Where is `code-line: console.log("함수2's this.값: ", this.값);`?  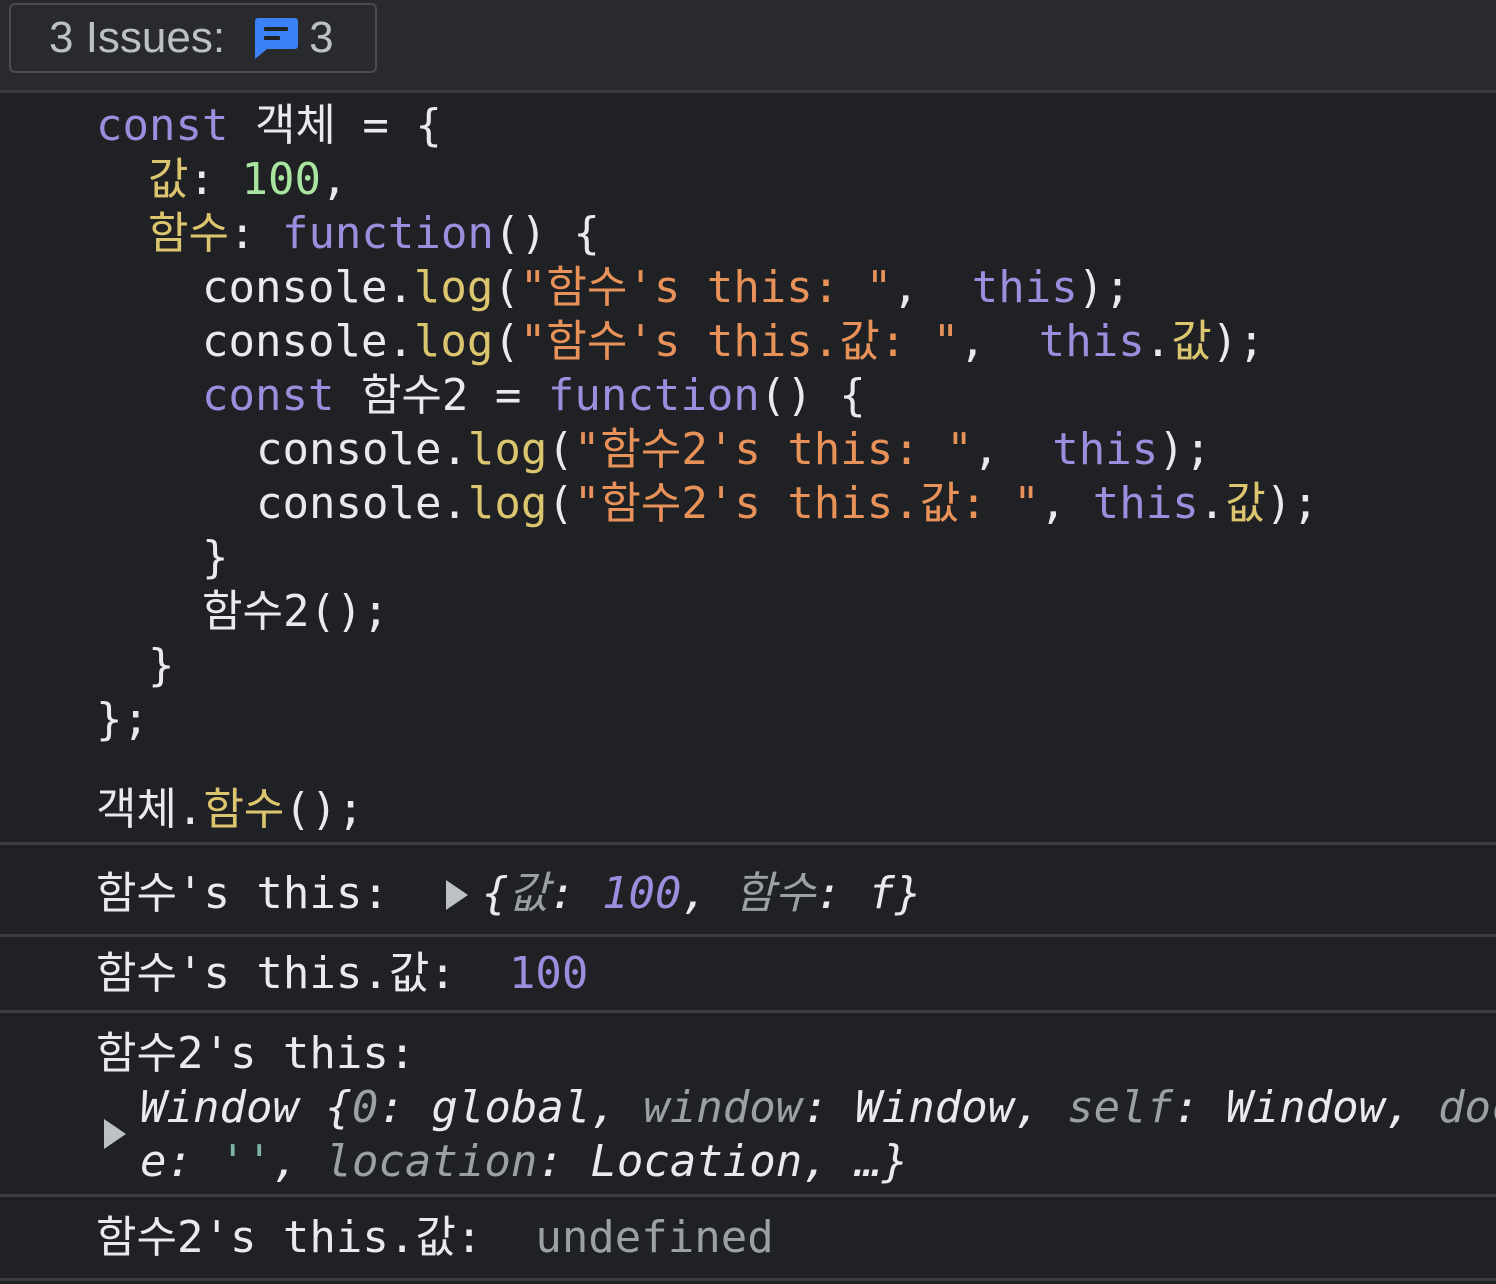
code-line: console.log("함수2's this.값: ", this.값); is located at coordinates (787, 503).